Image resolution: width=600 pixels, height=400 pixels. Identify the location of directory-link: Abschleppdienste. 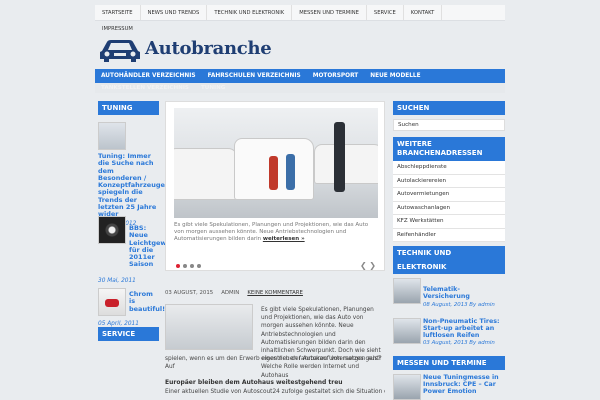
(449, 168).